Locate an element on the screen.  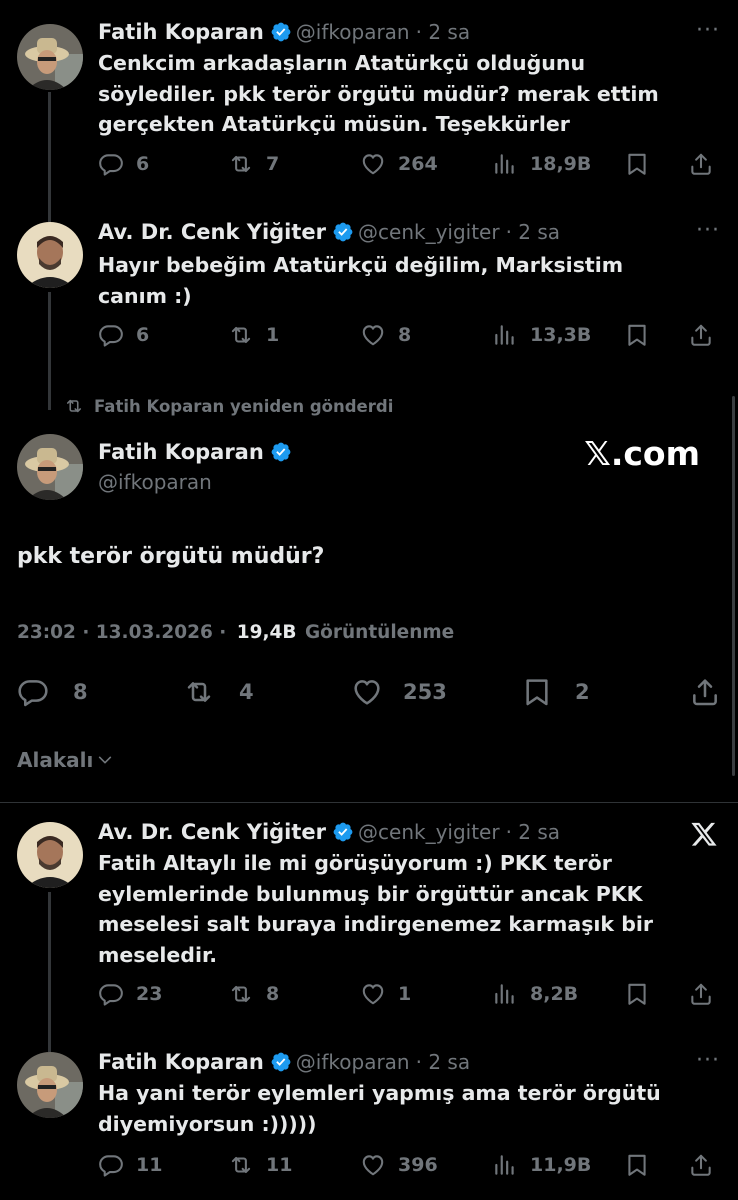
reply-button: 8 is located at coordinates (52, 692).